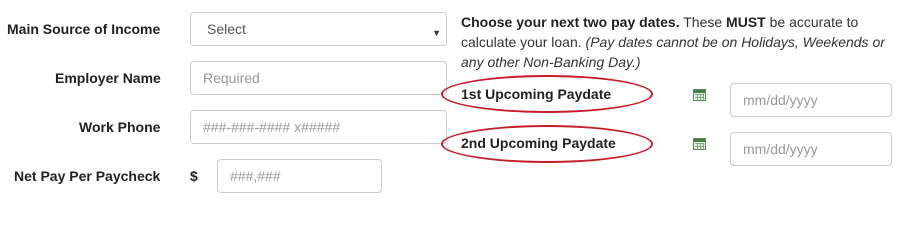 The height and width of the screenshot is (240, 901). What do you see at coordinates (780, 100) in the screenshot?
I see `first-paydate-placeholder: mm/dd/yyyy` at bounding box center [780, 100].